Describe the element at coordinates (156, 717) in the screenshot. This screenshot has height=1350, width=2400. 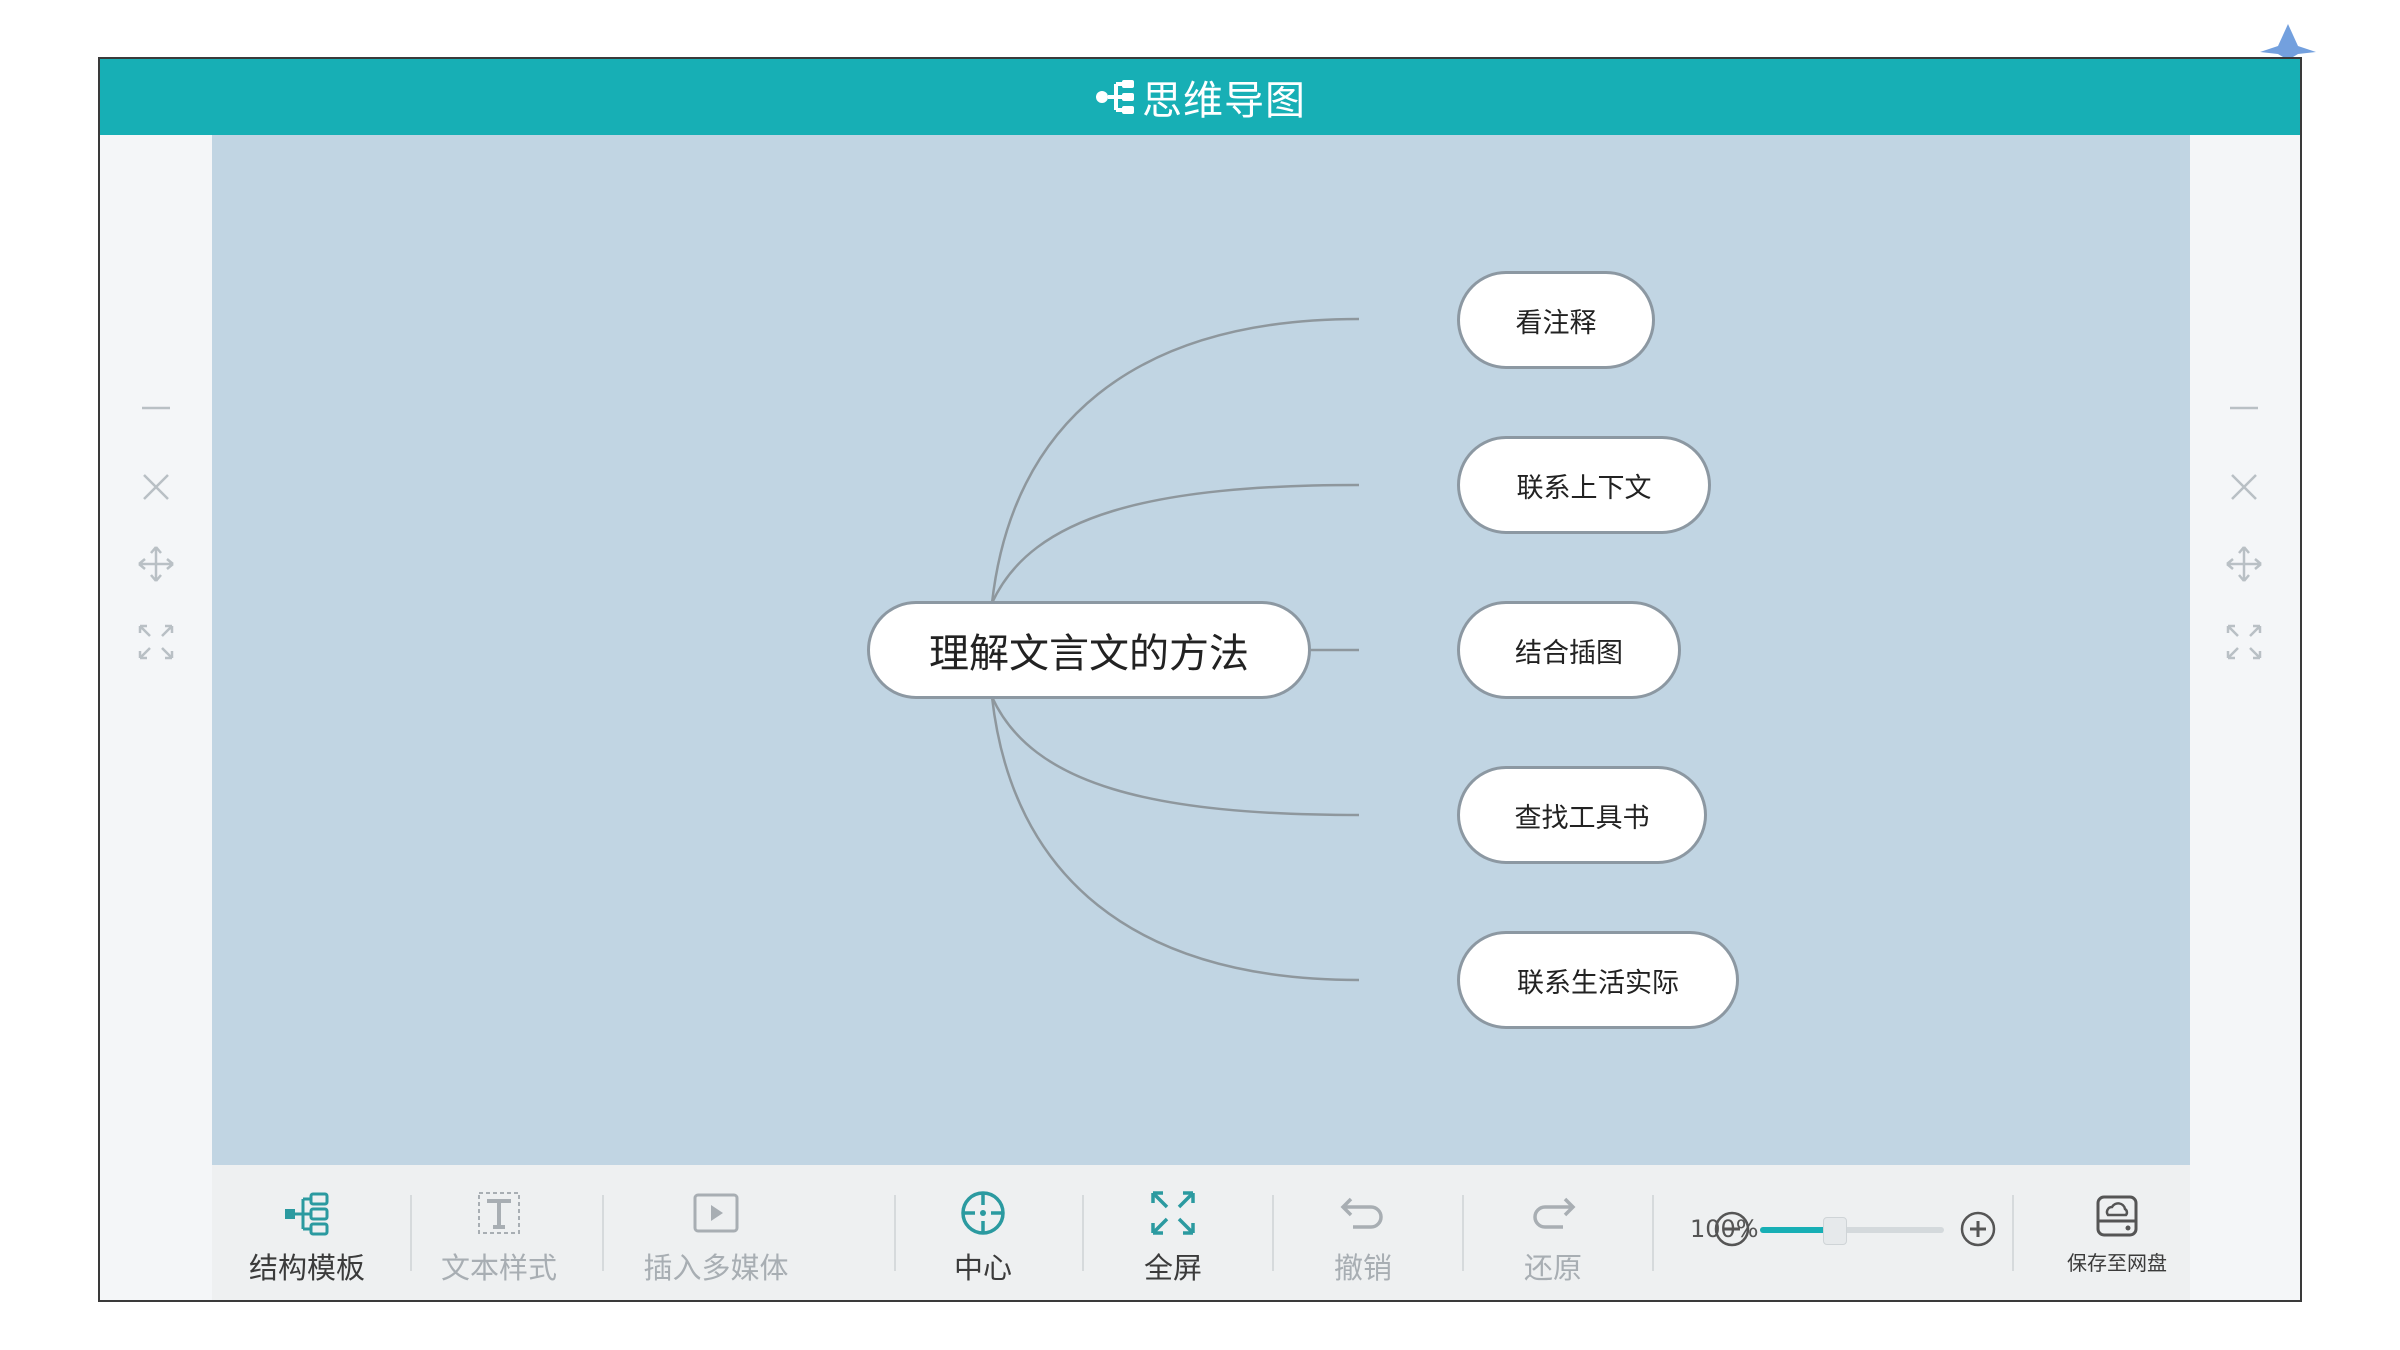
I see `left-side-controls` at that location.